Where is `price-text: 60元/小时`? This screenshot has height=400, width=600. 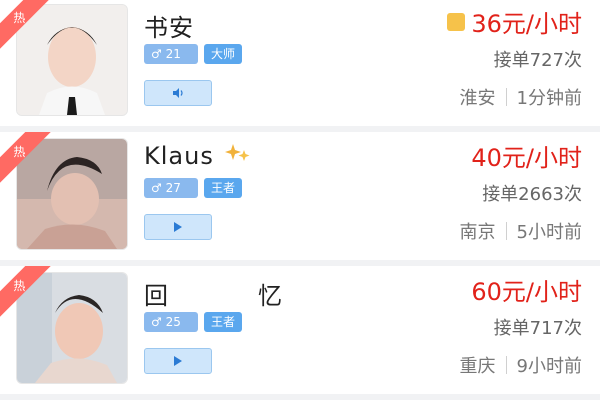 price-text: 60元/小时 is located at coordinates (526, 292).